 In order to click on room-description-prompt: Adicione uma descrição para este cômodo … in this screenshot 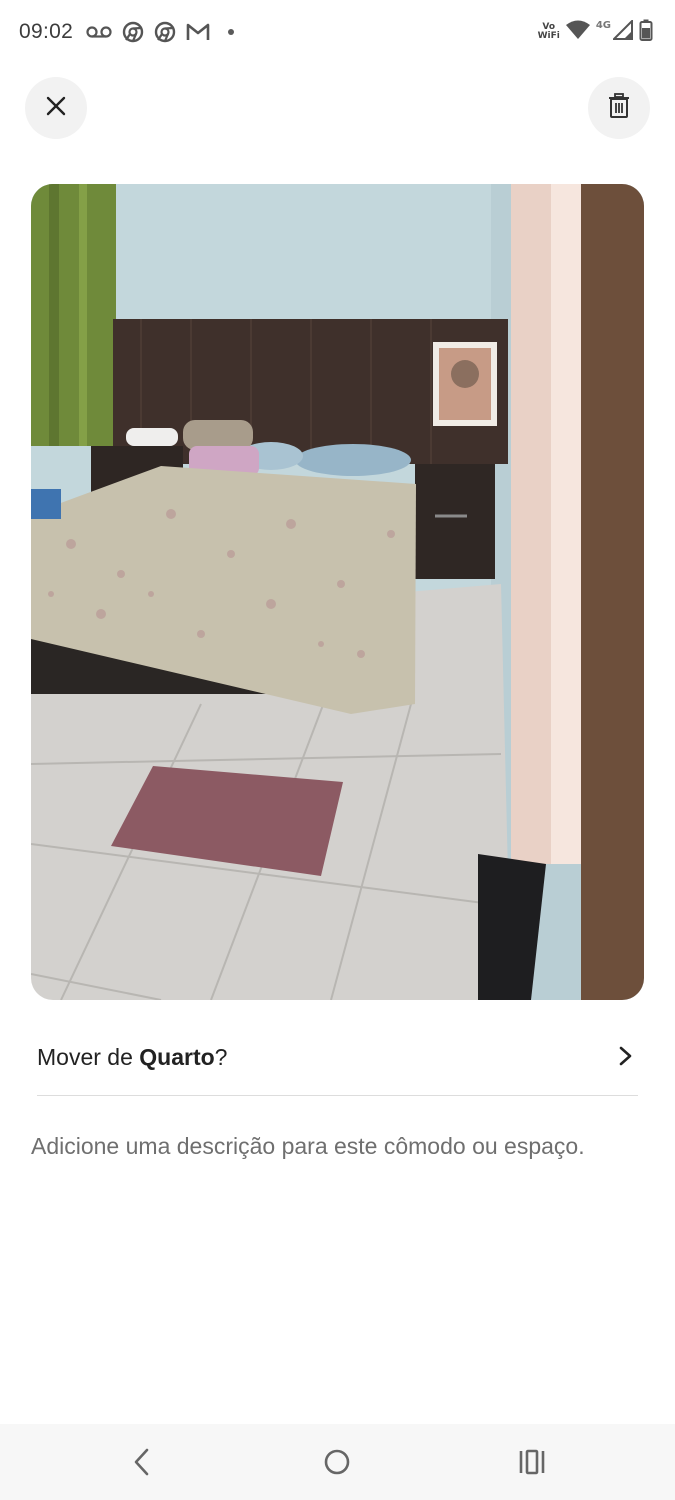, I will do `click(311, 1146)`.